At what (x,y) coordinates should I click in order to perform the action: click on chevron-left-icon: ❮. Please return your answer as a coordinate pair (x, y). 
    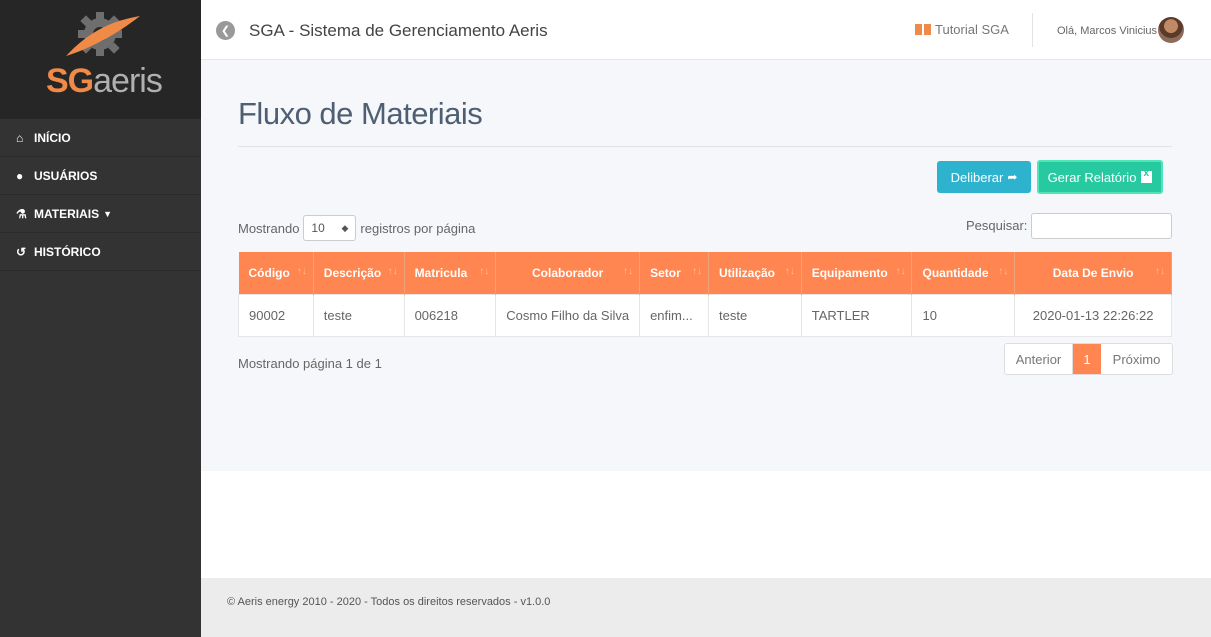
    Looking at the image, I should click on (225, 31).